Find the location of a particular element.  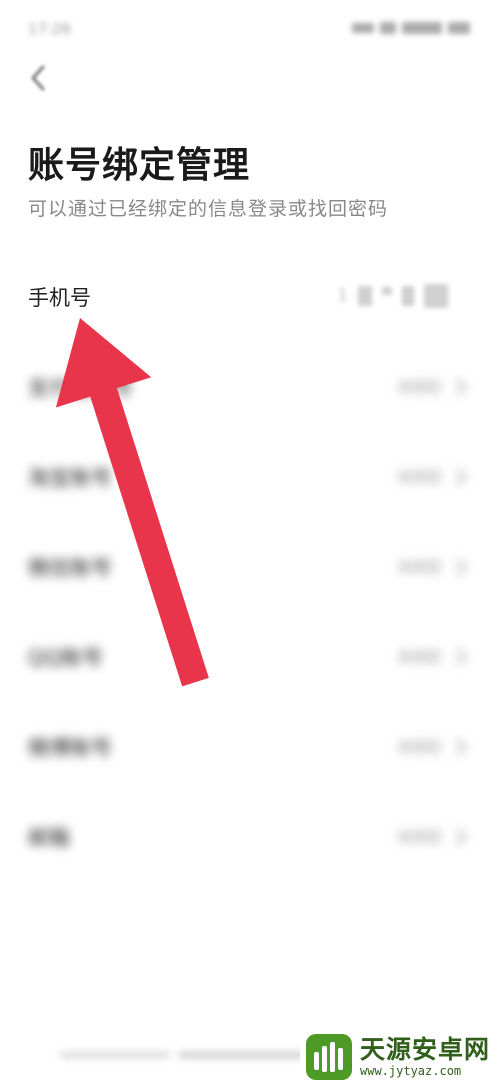

page-subtitle: 可以通过已经绑定的信息登录或找回密码 is located at coordinates (208, 209).